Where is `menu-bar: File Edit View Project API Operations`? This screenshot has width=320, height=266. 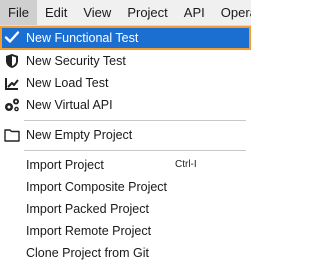
menu-bar: File Edit View Project API Operations is located at coordinates (125, 13).